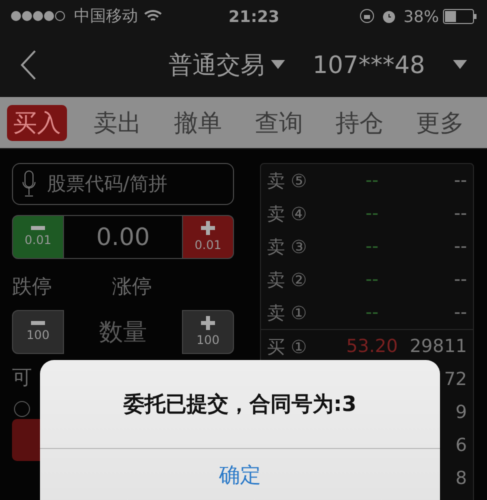 The width and height of the screenshot is (487, 500). I want to click on tab: 更多, so click(440, 122).